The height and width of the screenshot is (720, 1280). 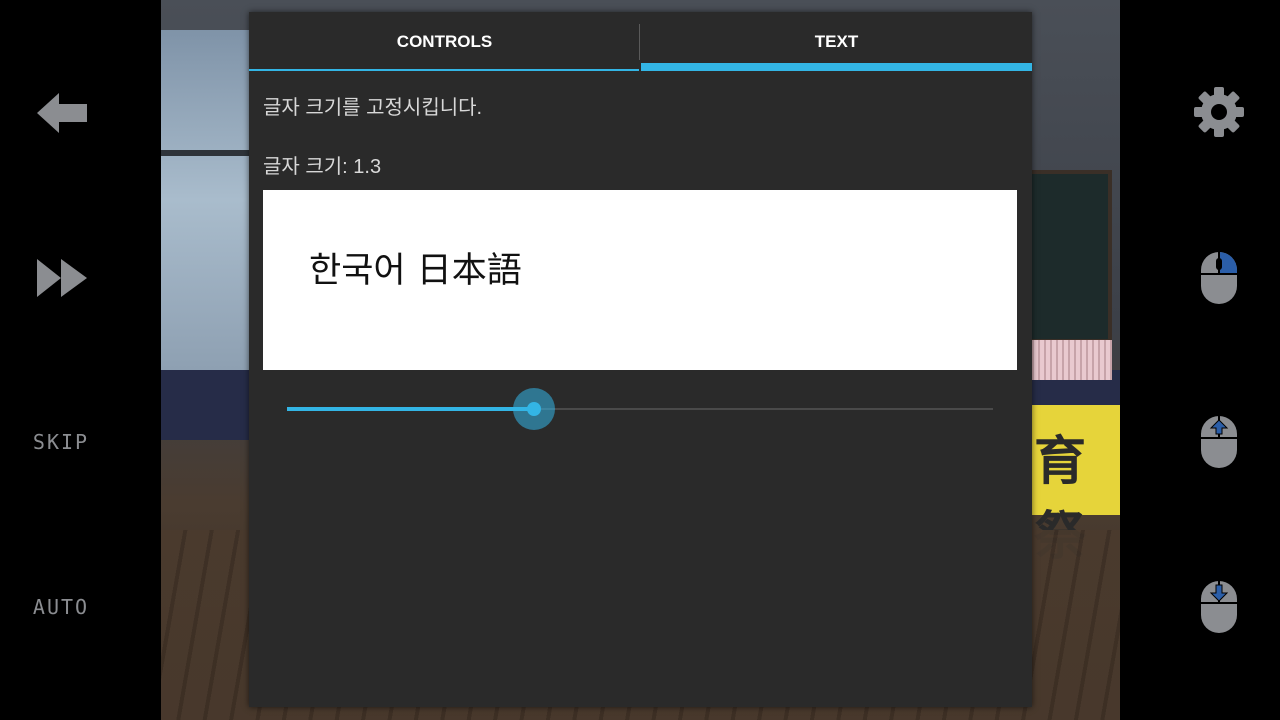 I want to click on fast-forward-button, so click(x=62, y=278).